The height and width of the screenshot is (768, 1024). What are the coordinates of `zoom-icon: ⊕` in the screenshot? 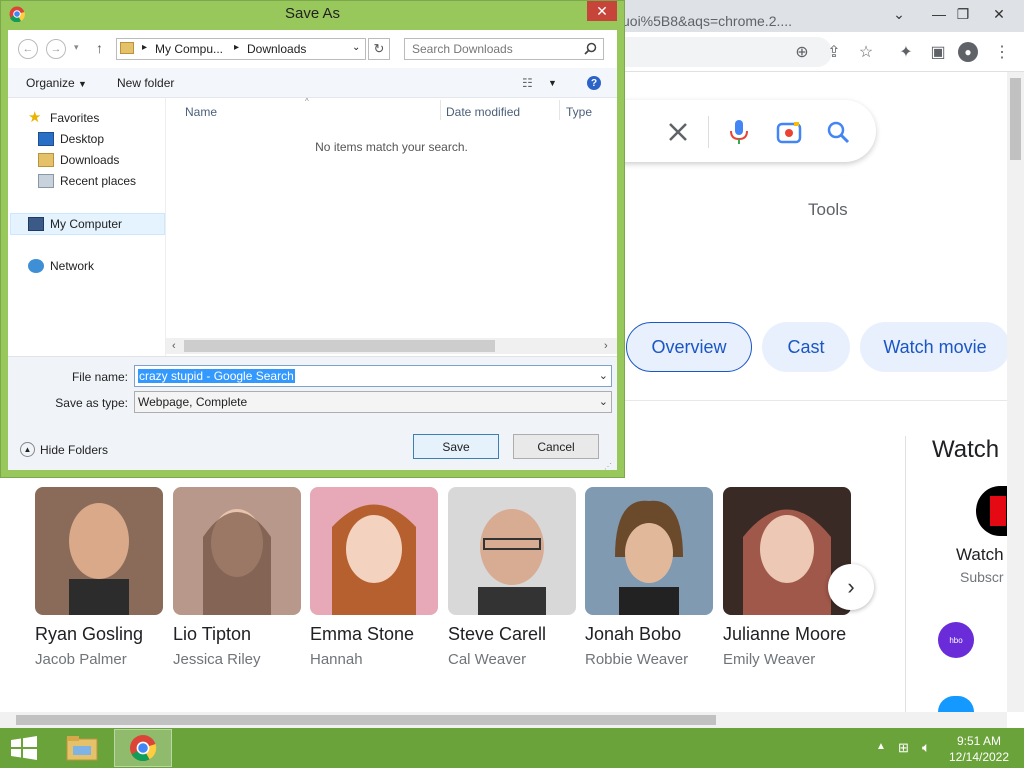 It's located at (802, 52).